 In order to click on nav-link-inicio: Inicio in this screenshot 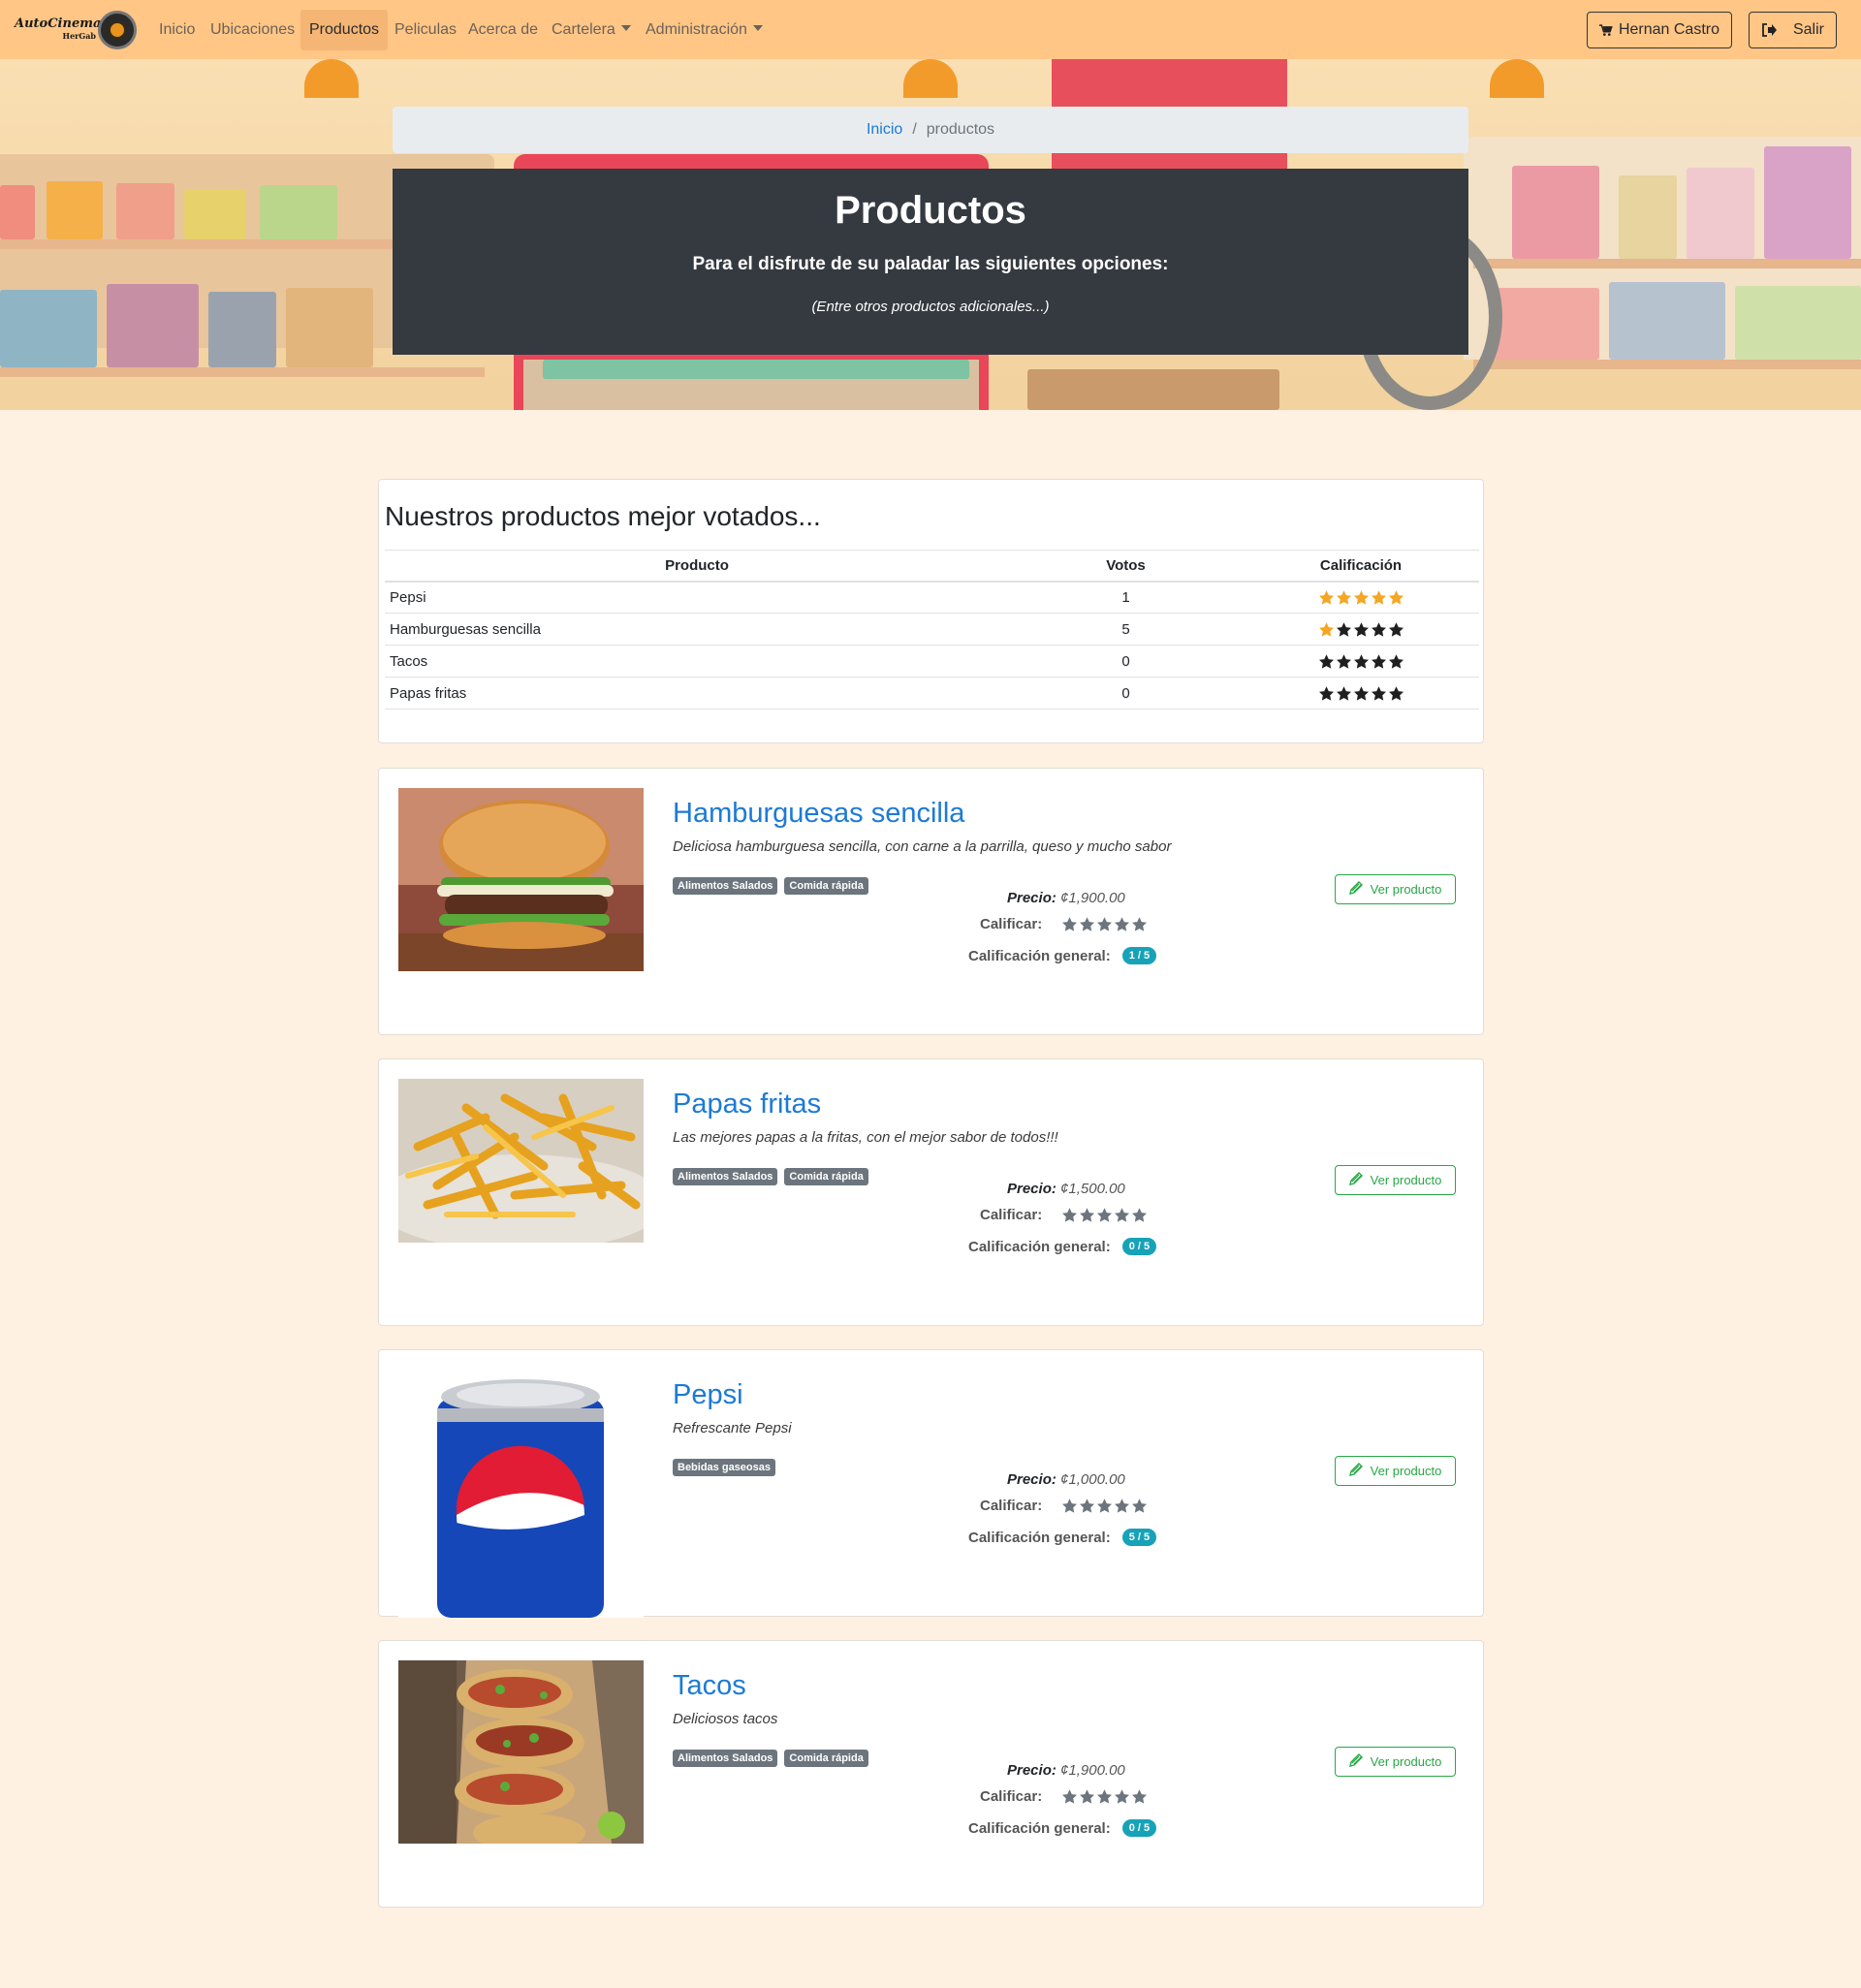, I will do `click(177, 31)`.